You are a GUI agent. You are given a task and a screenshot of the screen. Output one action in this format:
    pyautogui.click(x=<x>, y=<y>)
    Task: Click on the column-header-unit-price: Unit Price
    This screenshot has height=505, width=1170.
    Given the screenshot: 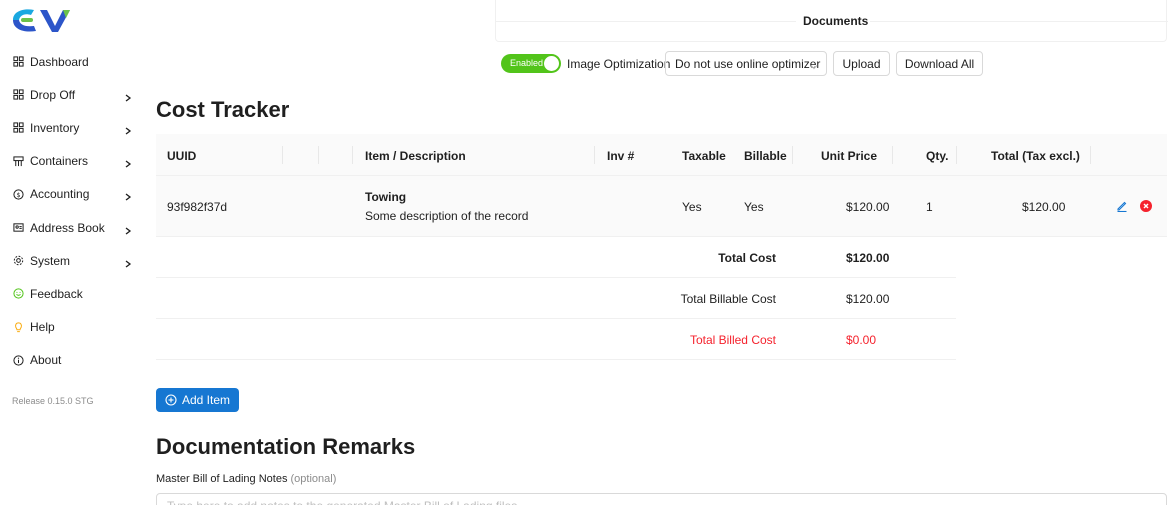 What is the action you would take?
    pyautogui.click(x=849, y=156)
    